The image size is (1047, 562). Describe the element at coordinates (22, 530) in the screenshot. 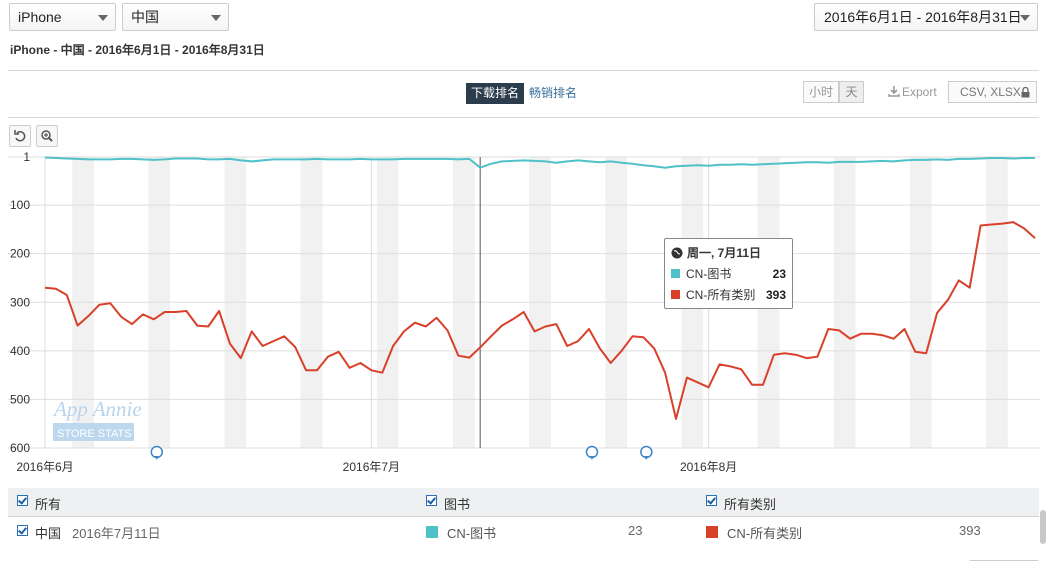

I see `checkbox-country` at that location.